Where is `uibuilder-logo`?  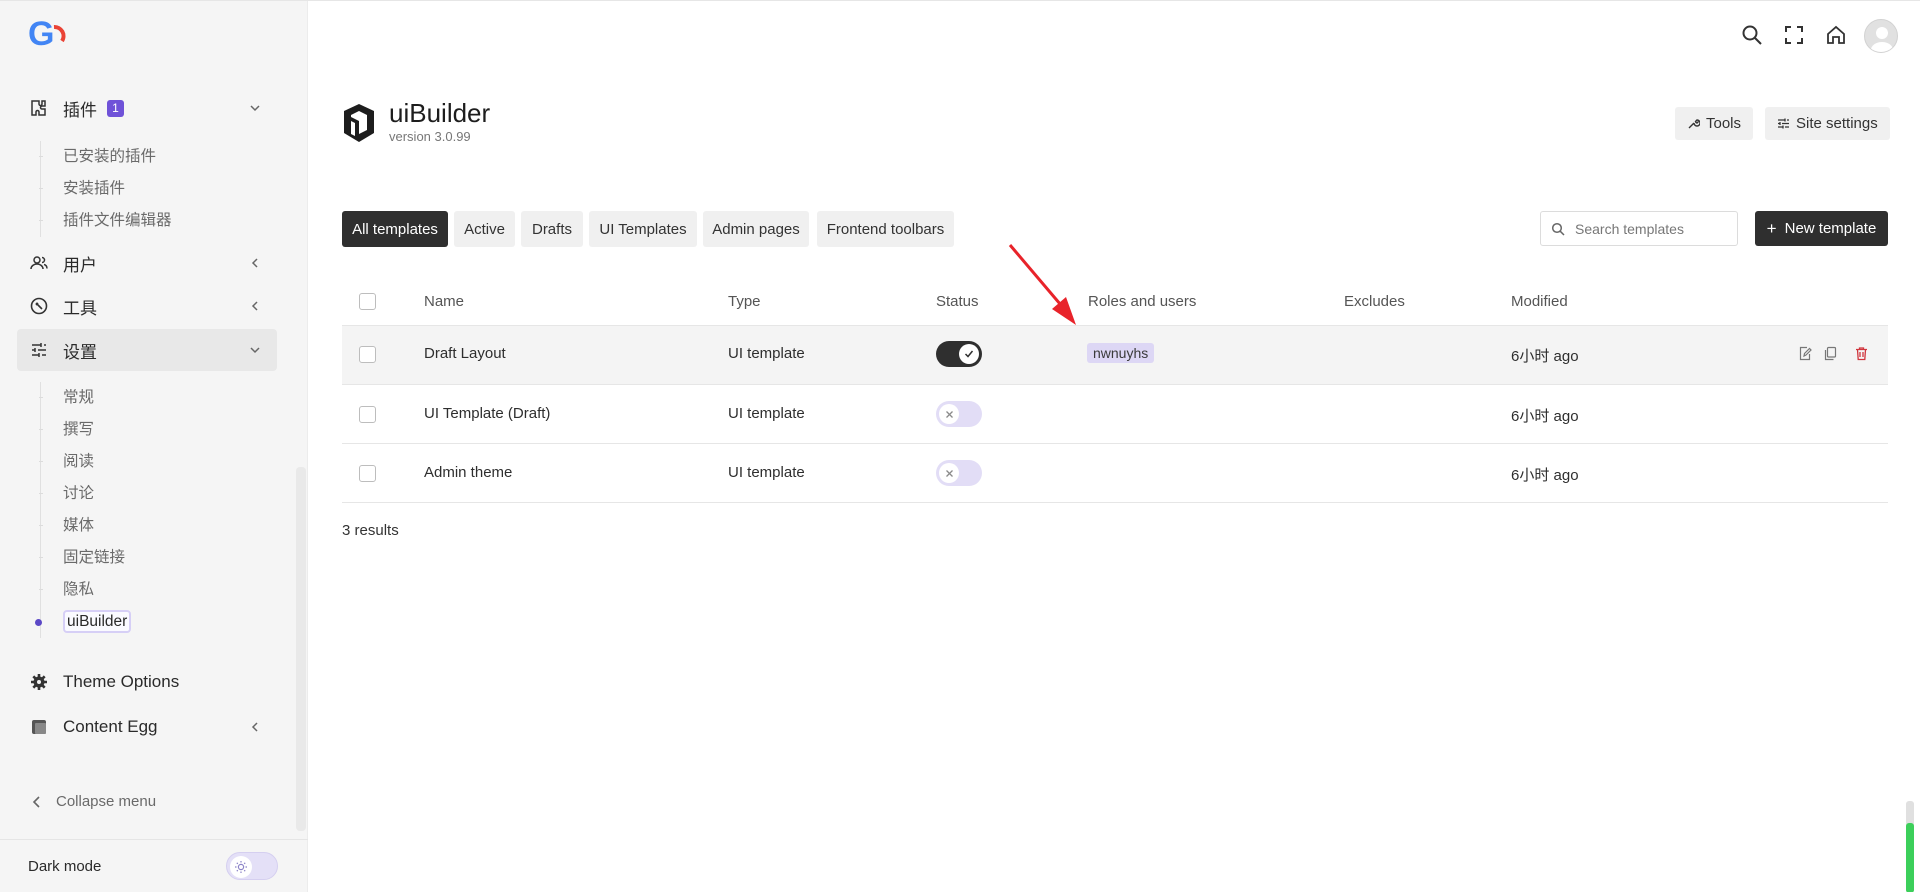 uibuilder-logo is located at coordinates (359, 123).